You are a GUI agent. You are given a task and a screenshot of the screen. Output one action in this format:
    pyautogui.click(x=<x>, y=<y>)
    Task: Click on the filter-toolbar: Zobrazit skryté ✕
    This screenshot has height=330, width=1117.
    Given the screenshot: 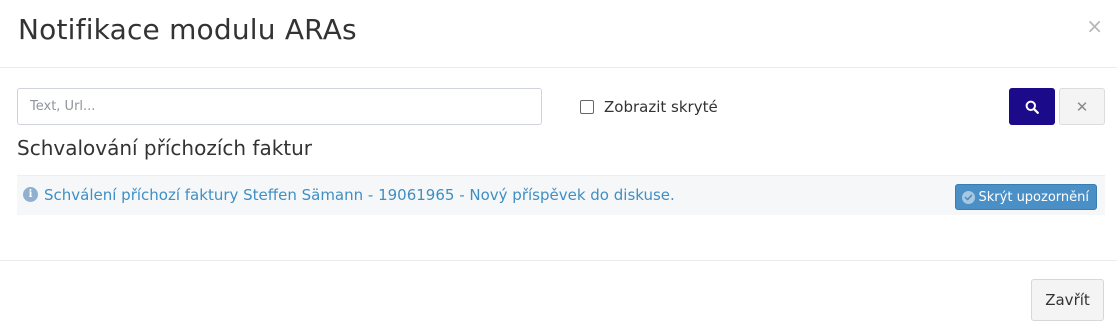 What is the action you would take?
    pyautogui.click(x=558, y=107)
    